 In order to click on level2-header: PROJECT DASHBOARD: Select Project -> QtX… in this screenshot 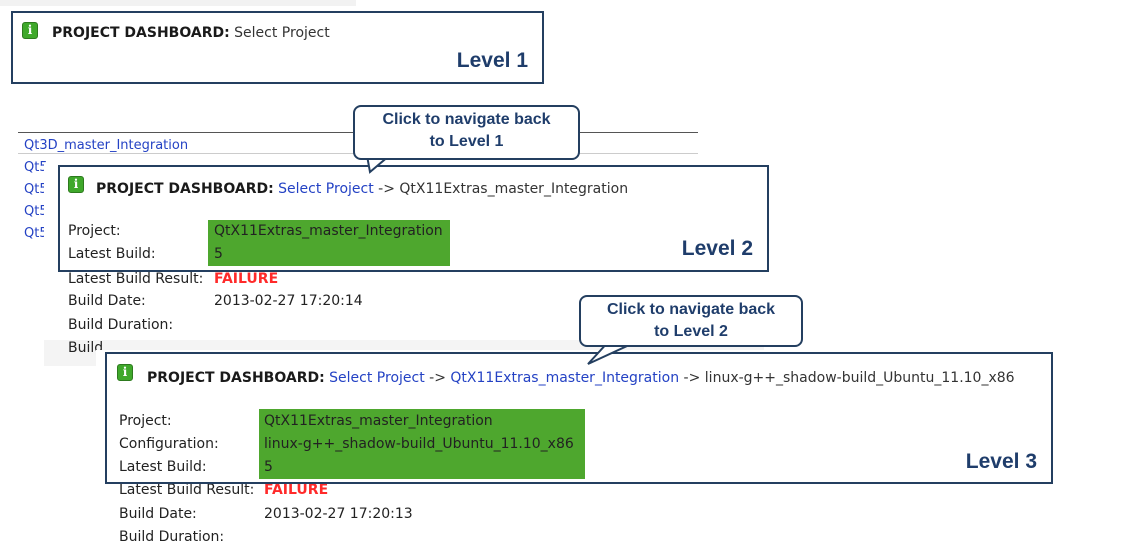, I will do `click(362, 189)`.